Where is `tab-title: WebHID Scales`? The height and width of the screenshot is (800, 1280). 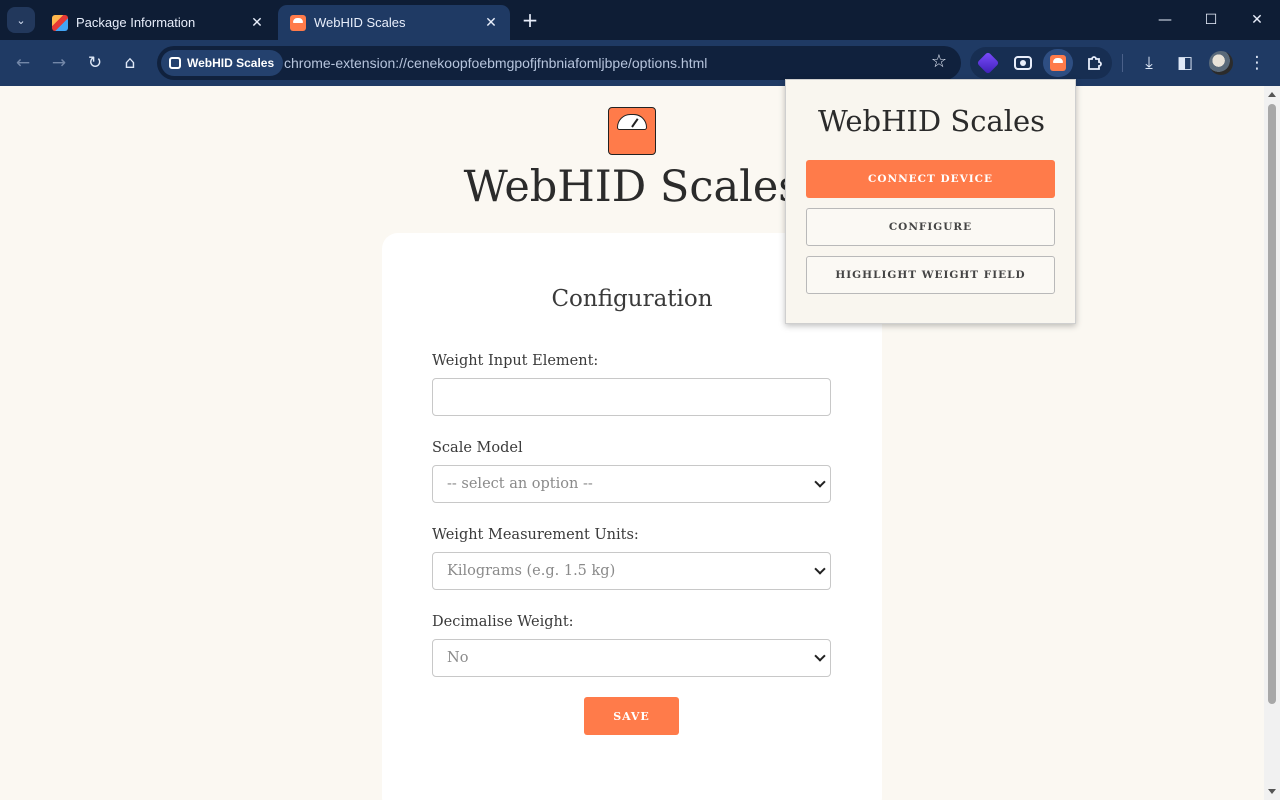
tab-title: WebHID Scales is located at coordinates (360, 22).